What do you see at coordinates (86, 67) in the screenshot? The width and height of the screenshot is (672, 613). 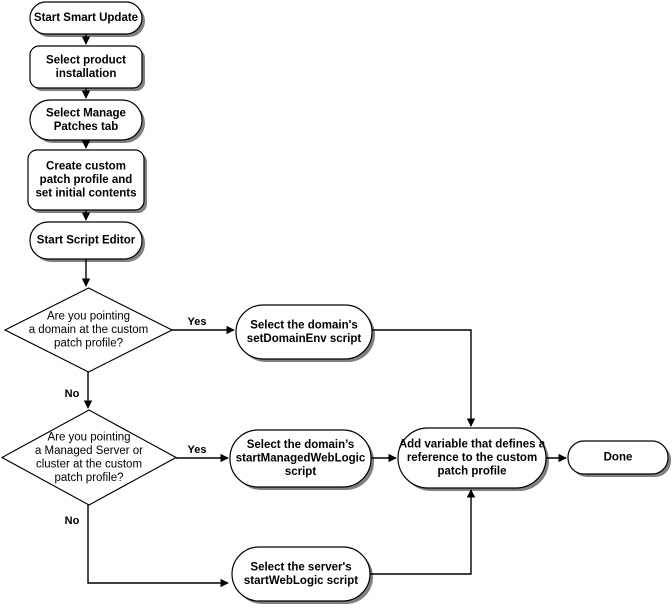 I see `node-select-product: Select product installation` at bounding box center [86, 67].